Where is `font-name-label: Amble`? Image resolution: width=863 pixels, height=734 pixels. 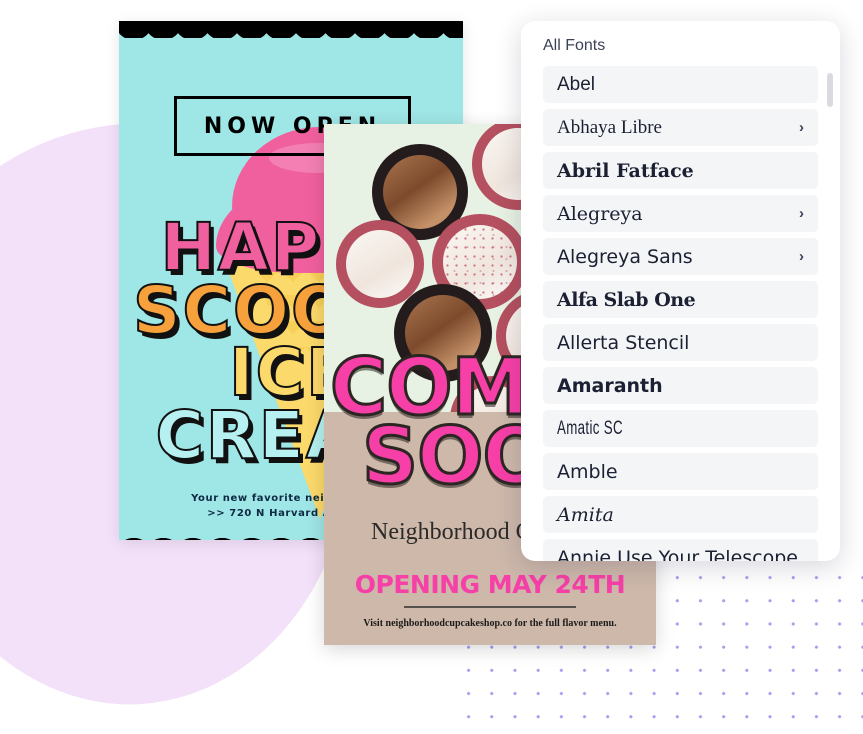 font-name-label: Amble is located at coordinates (587, 471).